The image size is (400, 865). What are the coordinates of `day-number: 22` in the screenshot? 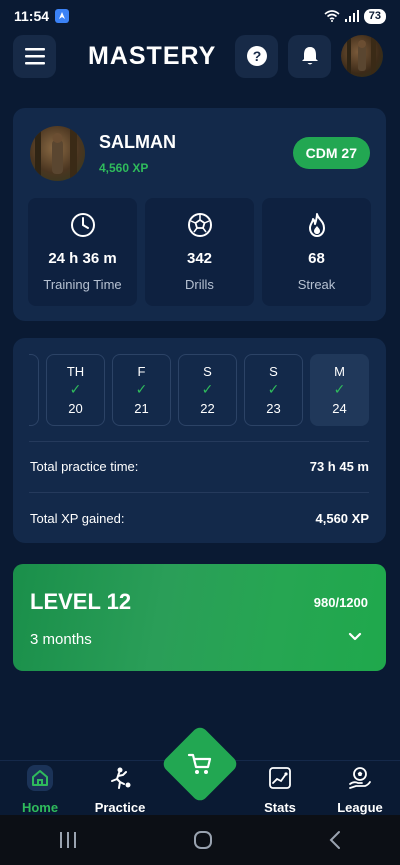 It's located at (207, 408).